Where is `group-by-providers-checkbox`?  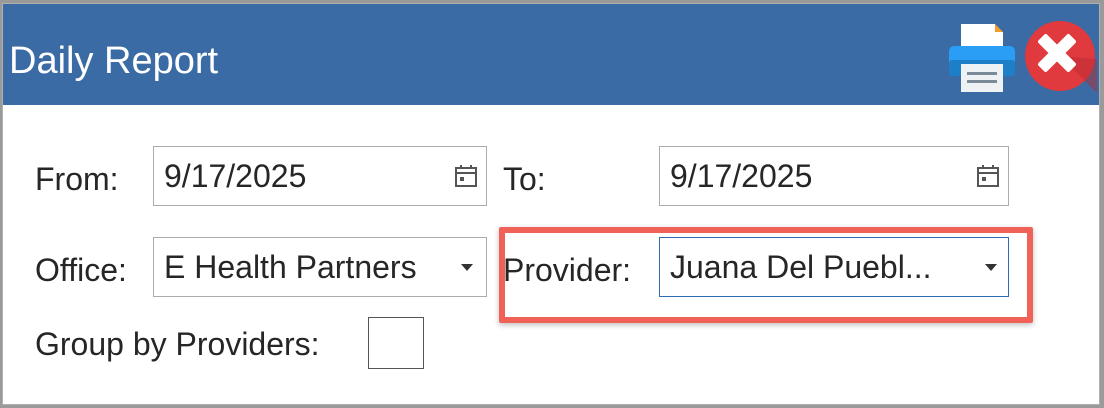 group-by-providers-checkbox is located at coordinates (396, 343).